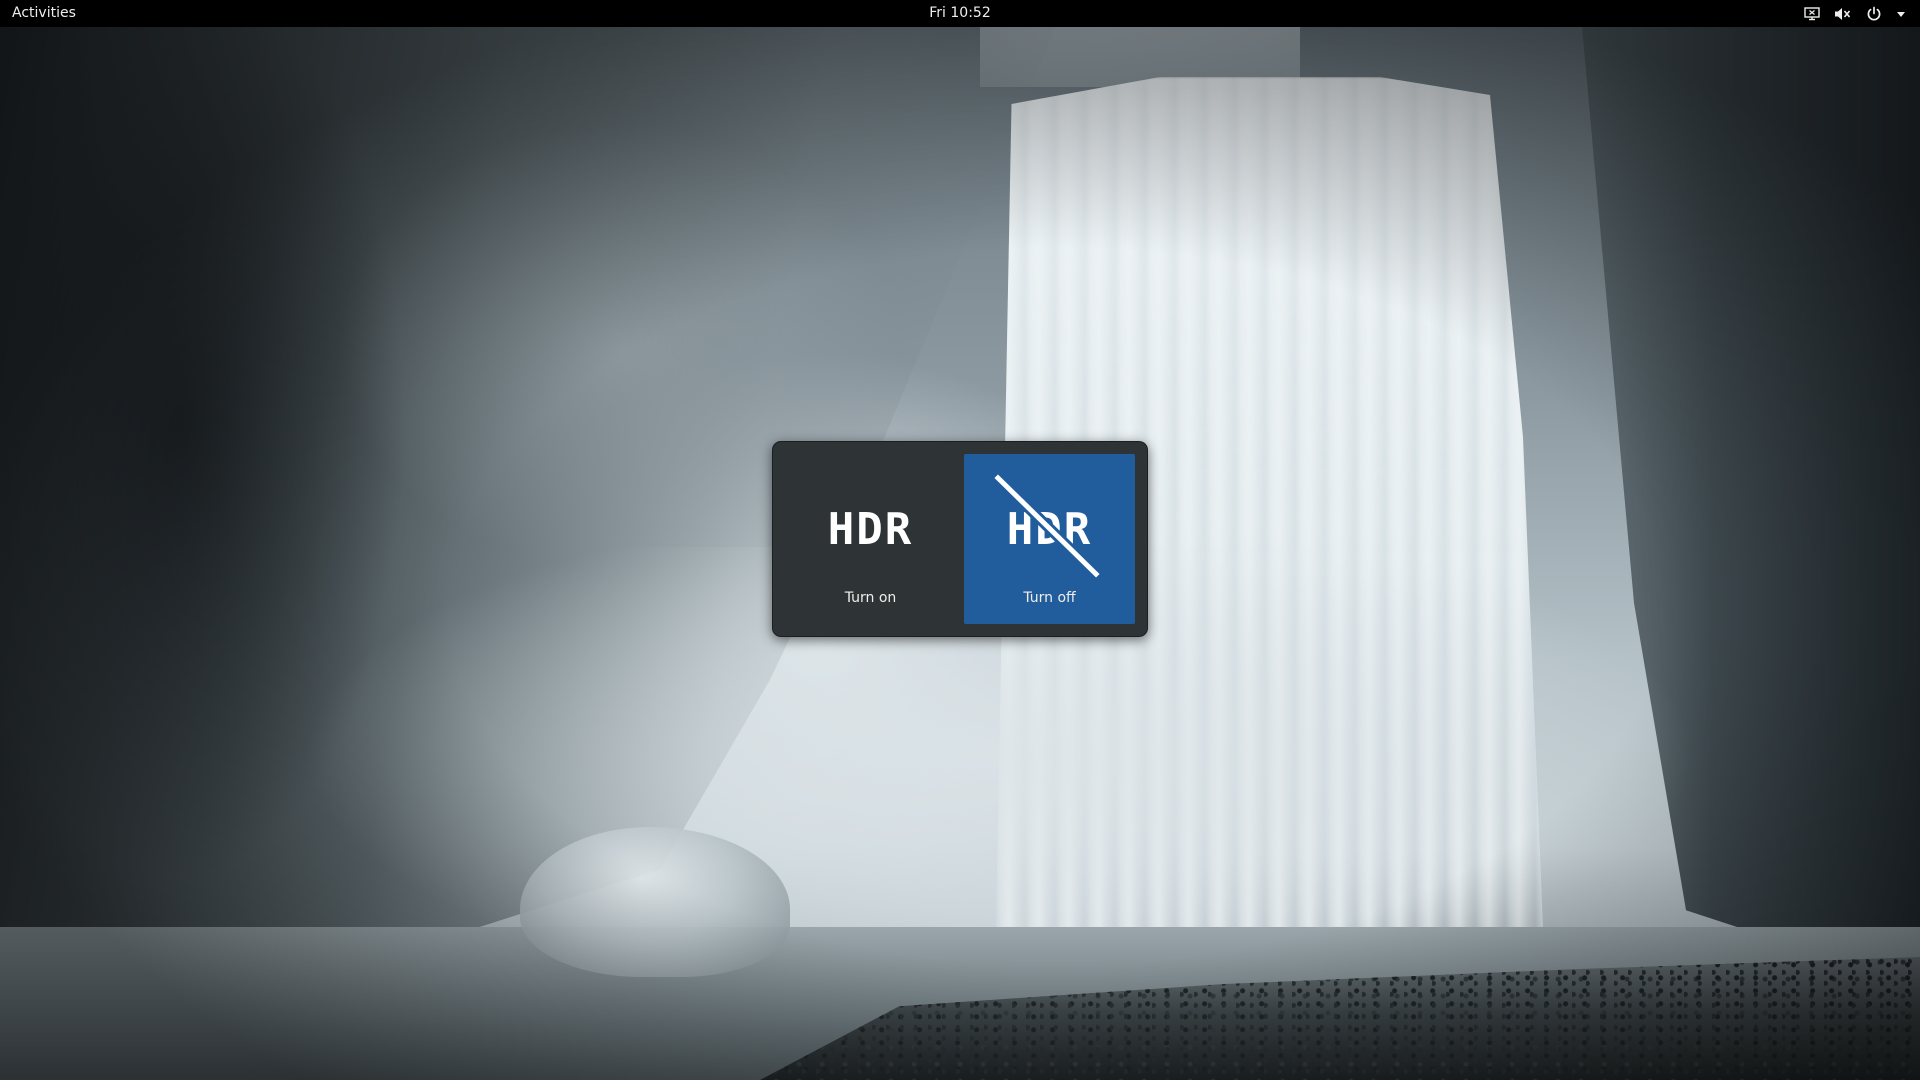 Image resolution: width=1920 pixels, height=1080 pixels. Describe the element at coordinates (1874, 14) in the screenshot. I see `power-icon` at that location.